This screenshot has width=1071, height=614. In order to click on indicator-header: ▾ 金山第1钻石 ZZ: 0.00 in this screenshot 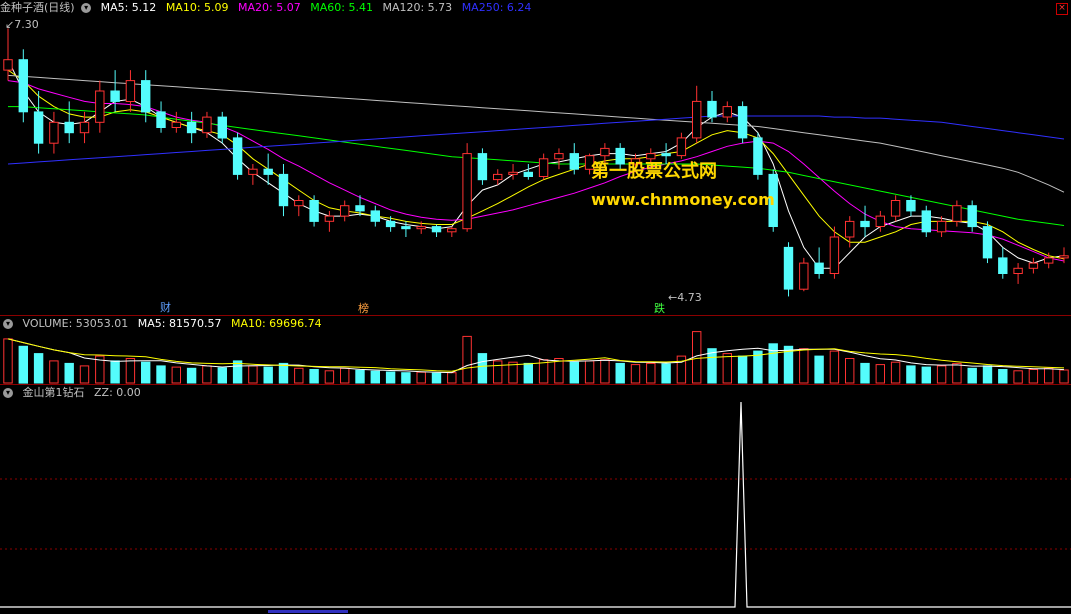, I will do `click(73, 393)`.